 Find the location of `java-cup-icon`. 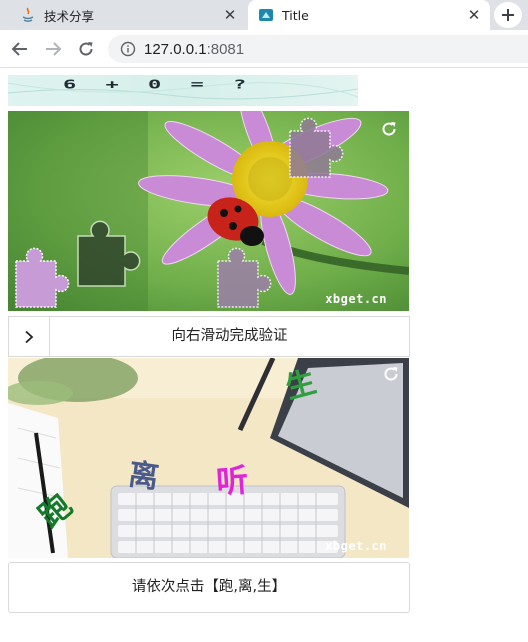

java-cup-icon is located at coordinates (28, 15).